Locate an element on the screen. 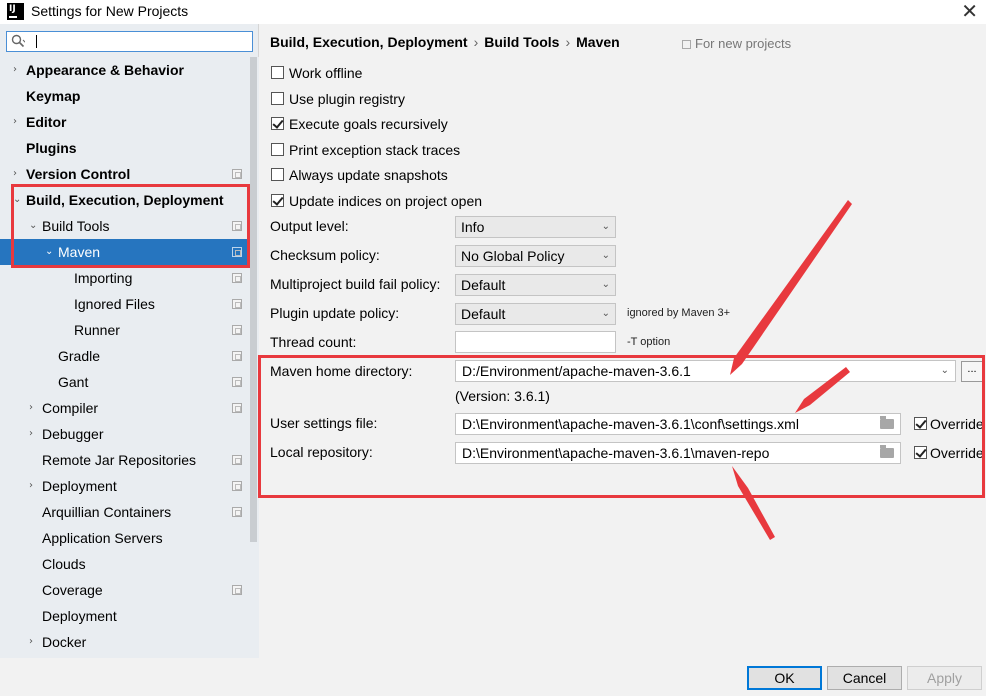 The width and height of the screenshot is (986, 696). sidebar-item-debugger: › Debugger is located at coordinates (124, 434).